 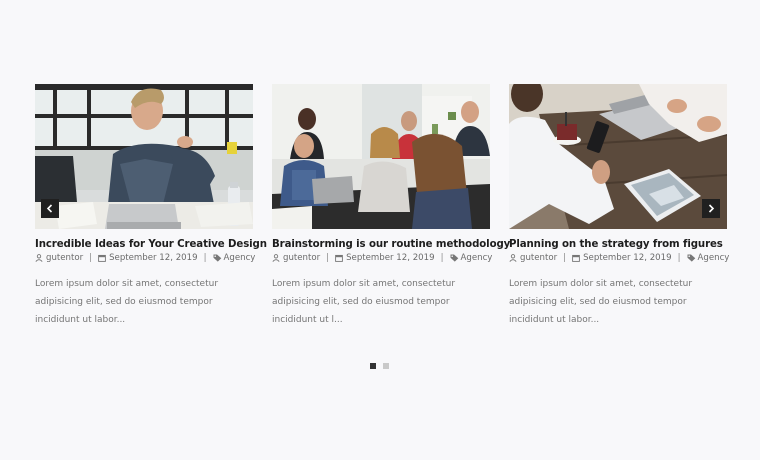 I want to click on post-title: Planning on the strategy from figures, so click(x=618, y=244).